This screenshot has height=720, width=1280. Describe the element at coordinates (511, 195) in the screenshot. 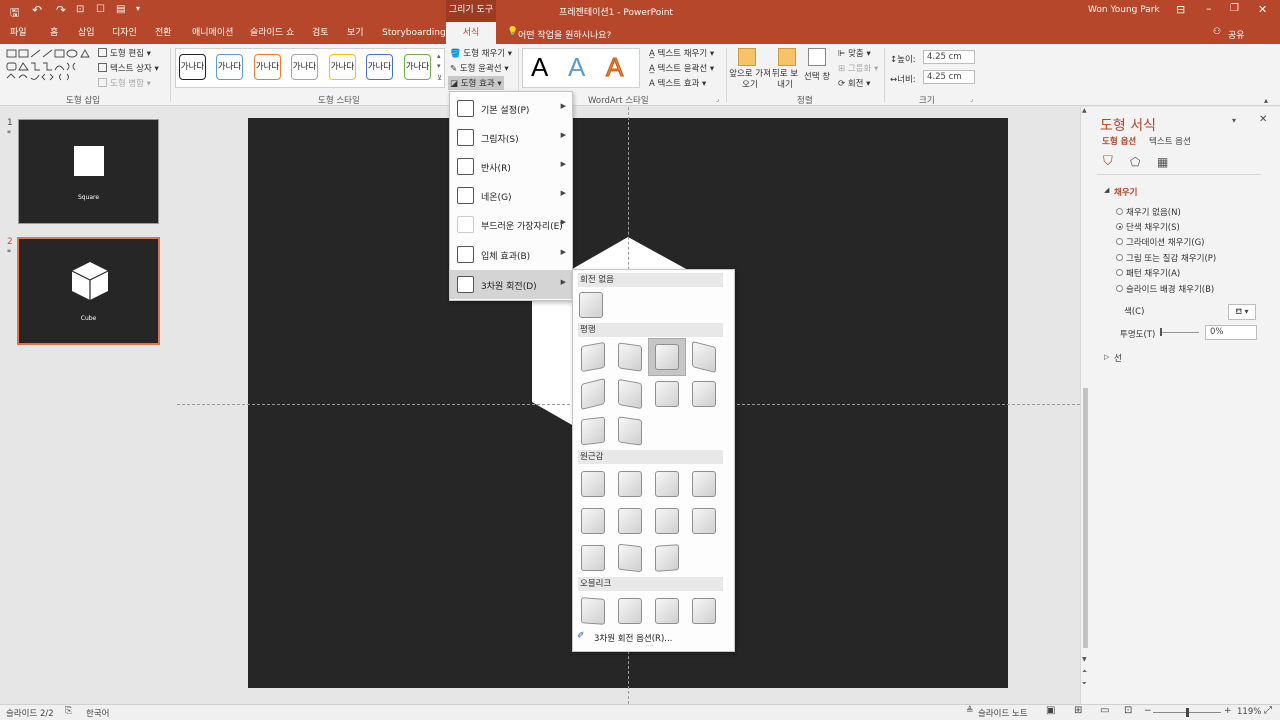

I see `menu-item-glow: 네온(G) ▶` at that location.